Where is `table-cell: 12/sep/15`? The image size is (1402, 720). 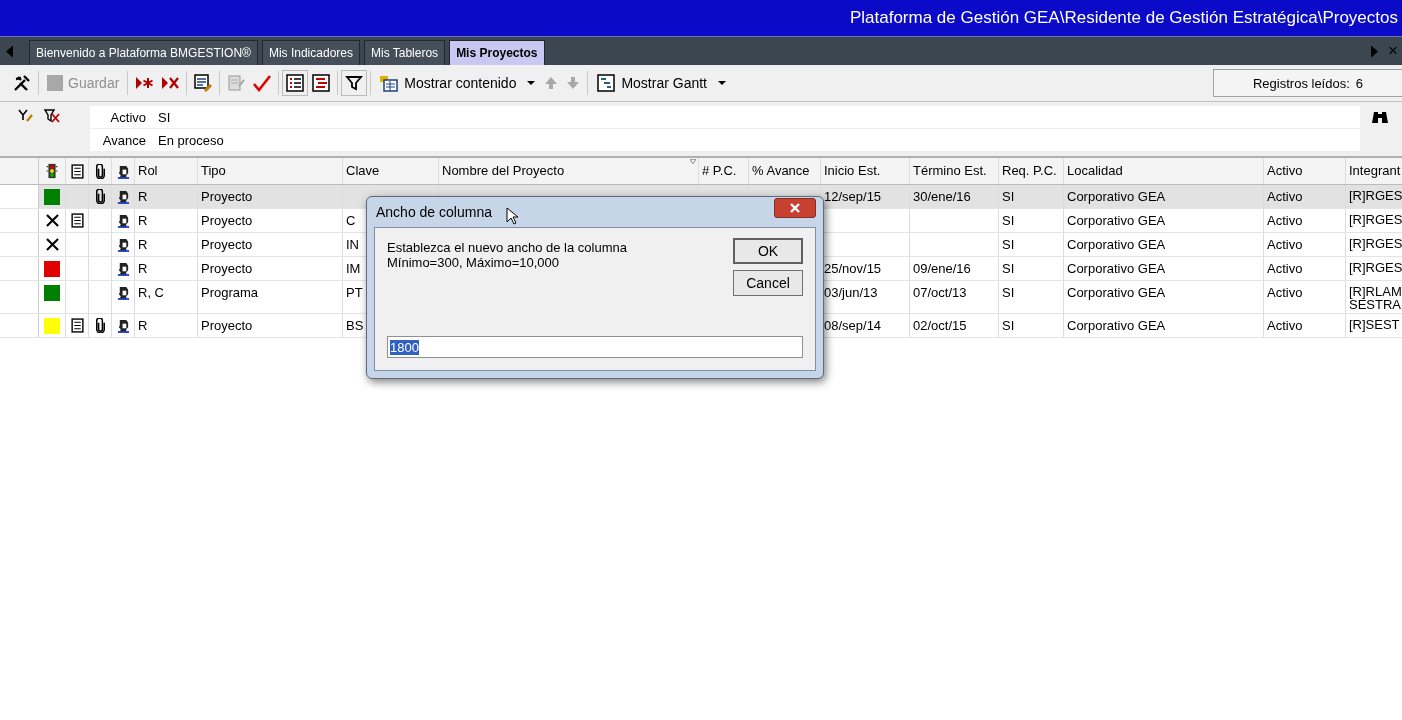
table-cell: 12/sep/15 is located at coordinates (853, 196).